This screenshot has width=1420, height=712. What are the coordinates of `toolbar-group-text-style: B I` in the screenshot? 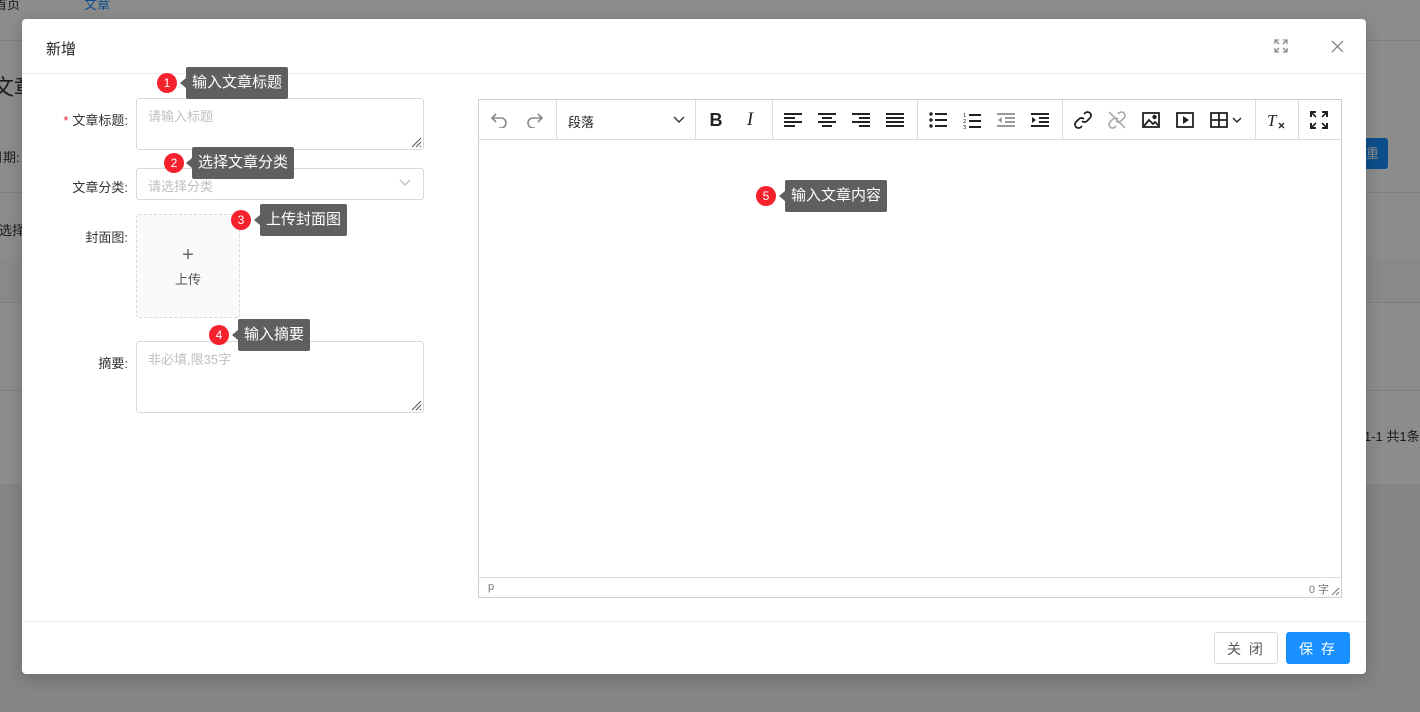 It's located at (734, 119).